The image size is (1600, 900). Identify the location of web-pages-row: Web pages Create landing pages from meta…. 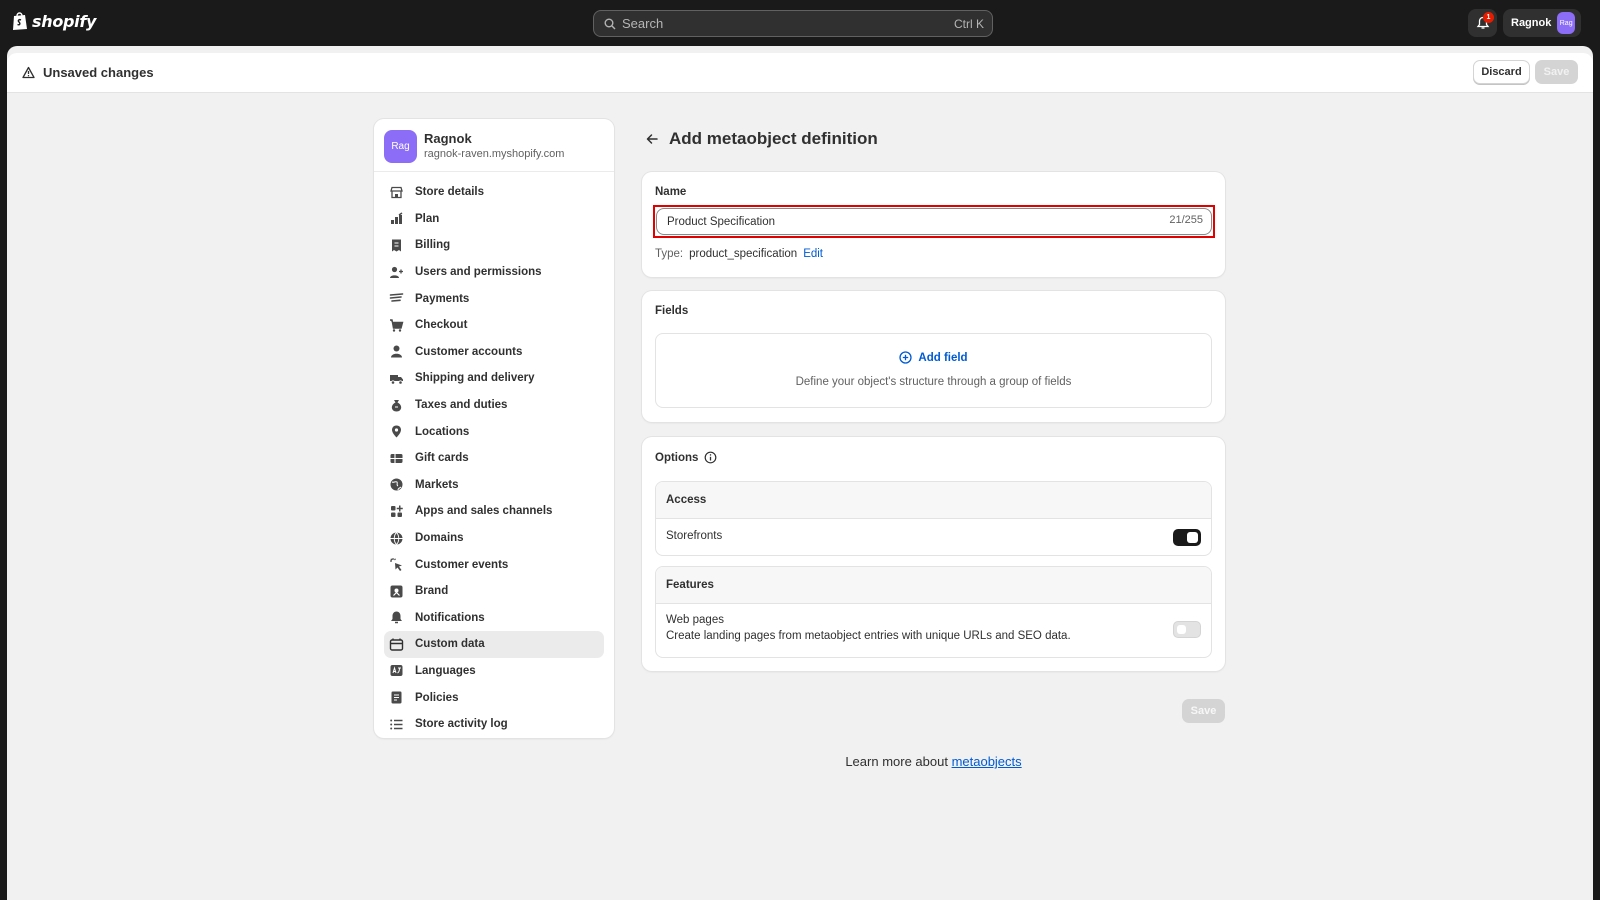
(933, 628).